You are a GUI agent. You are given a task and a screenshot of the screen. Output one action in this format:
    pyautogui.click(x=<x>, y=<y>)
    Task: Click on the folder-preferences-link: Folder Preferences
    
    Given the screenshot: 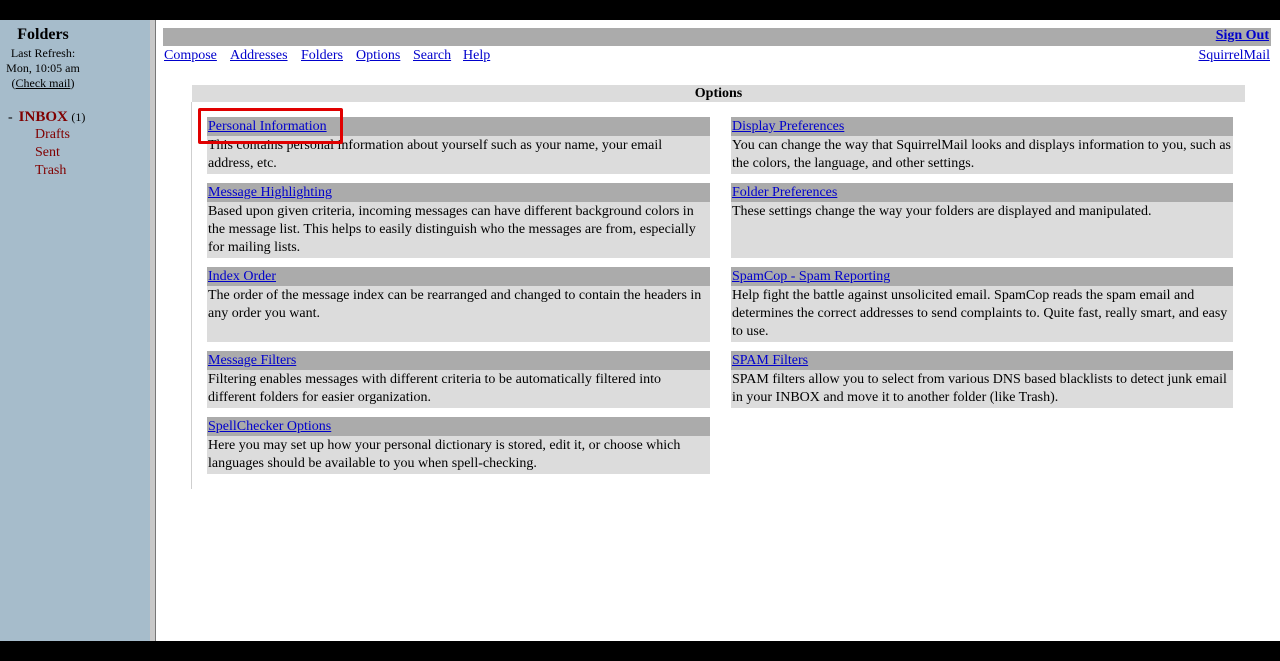 What is the action you would take?
    pyautogui.click(x=784, y=192)
    